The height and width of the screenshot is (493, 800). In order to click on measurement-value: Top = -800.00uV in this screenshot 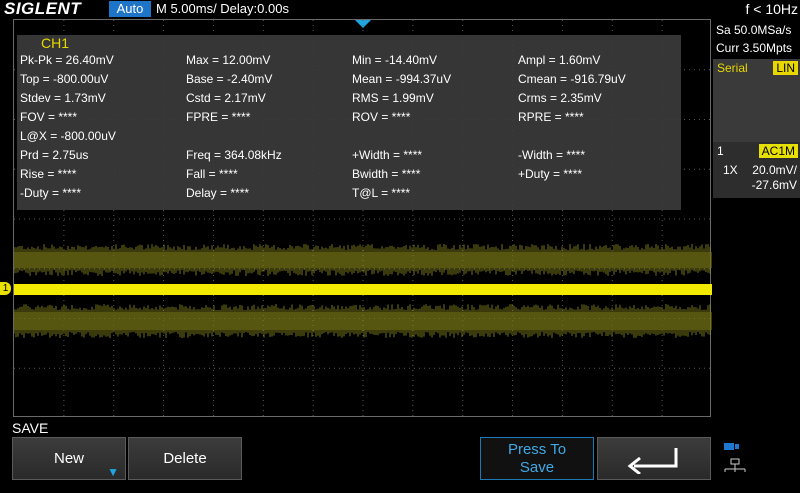, I will do `click(64, 79)`.